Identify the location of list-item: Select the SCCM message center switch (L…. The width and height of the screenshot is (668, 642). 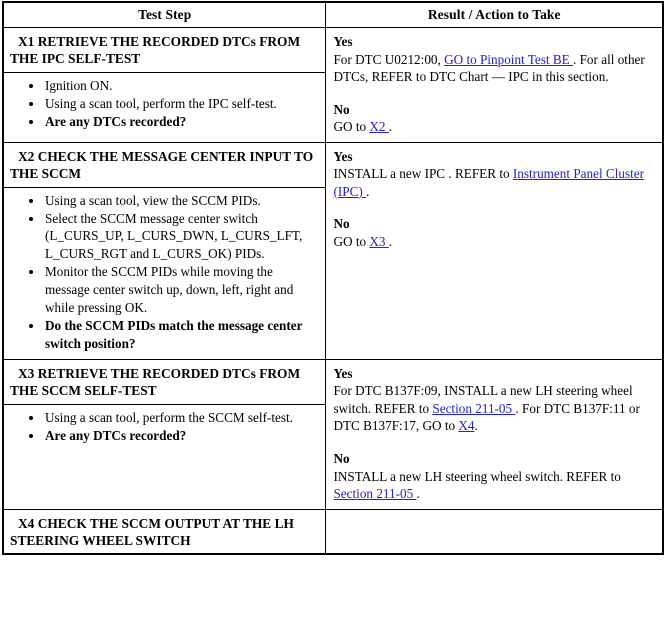
(181, 236).